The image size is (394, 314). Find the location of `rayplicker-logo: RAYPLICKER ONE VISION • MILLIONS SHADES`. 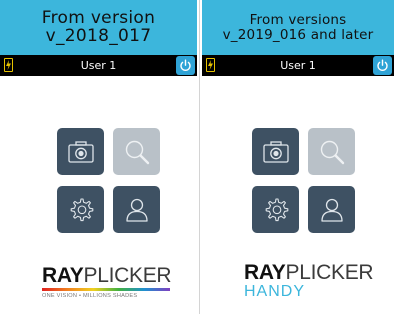

rayplicker-logo: RAYPLICKER ONE VISION • MILLIONS SHADES is located at coordinates (107, 282).